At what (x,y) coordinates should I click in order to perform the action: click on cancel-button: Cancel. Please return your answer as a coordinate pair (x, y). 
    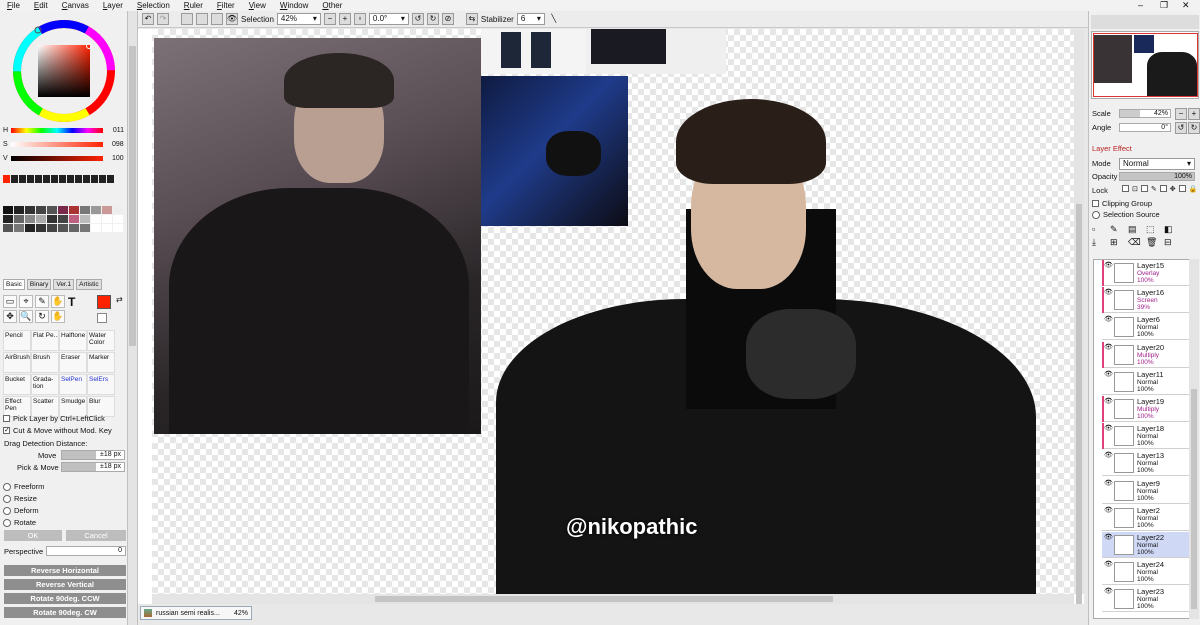
    Looking at the image, I should click on (96, 535).